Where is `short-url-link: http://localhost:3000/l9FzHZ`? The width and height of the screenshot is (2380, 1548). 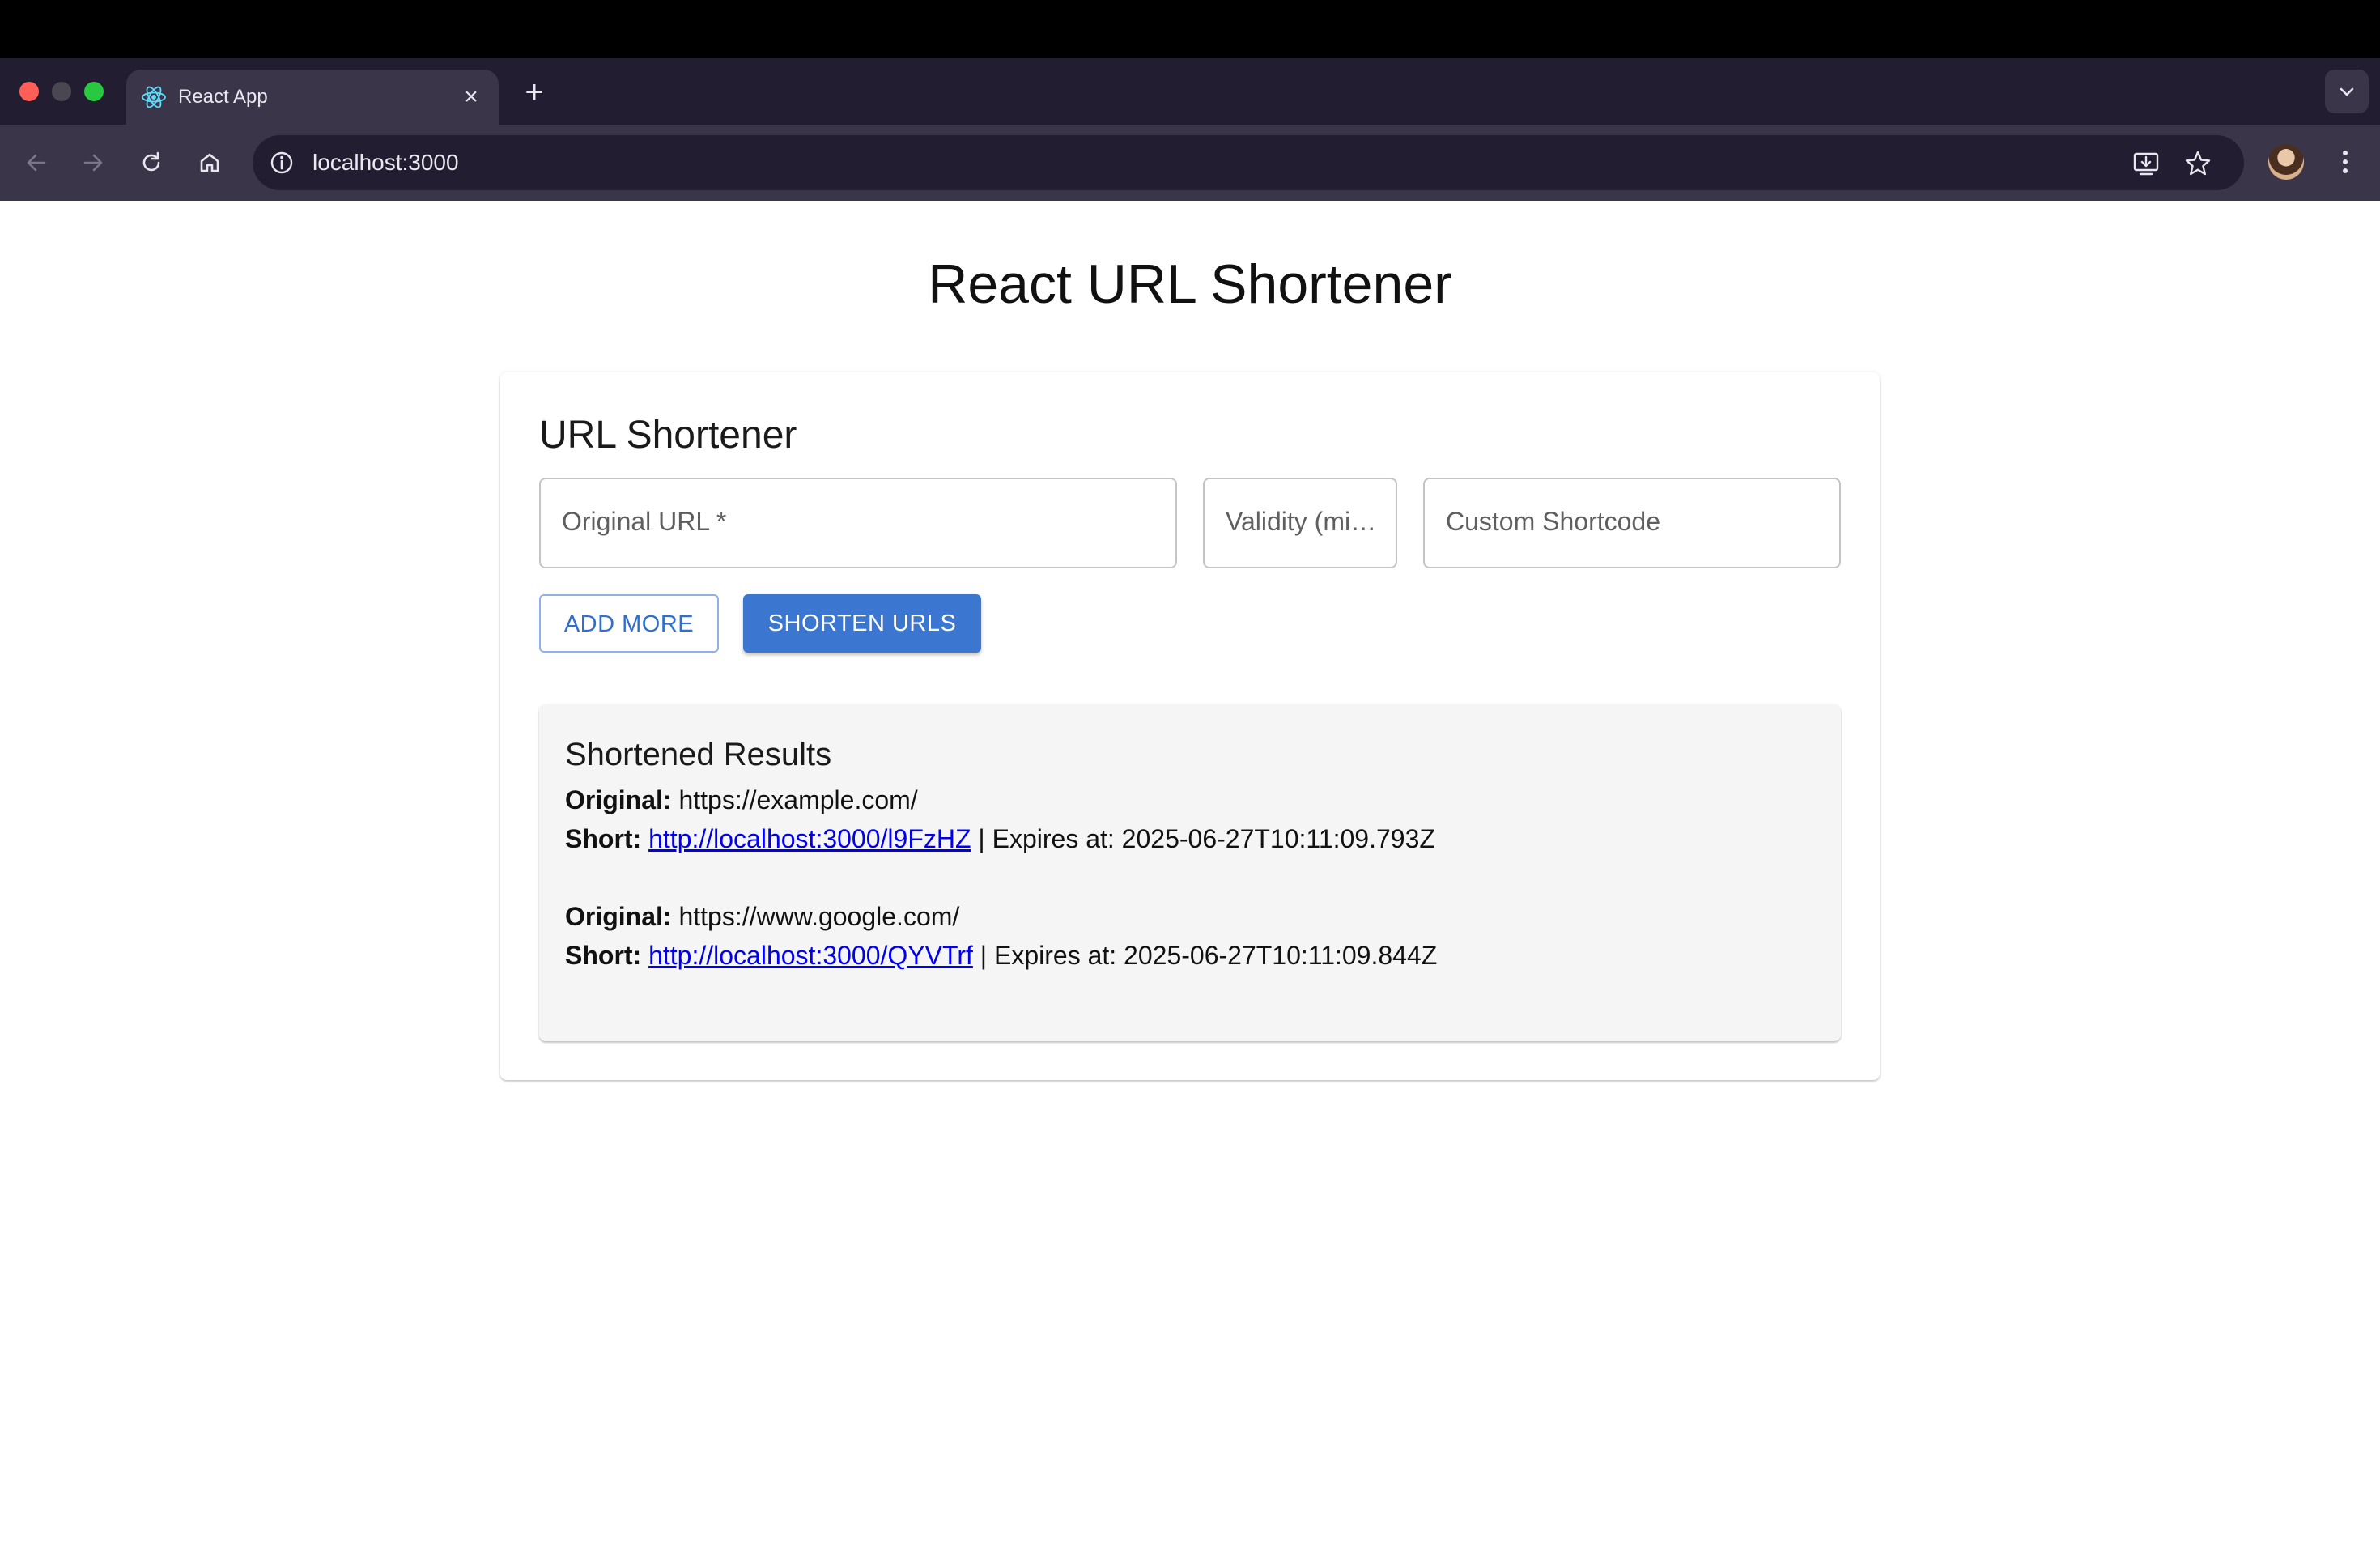 short-url-link: http://localhost:3000/l9FzHZ is located at coordinates (809, 839).